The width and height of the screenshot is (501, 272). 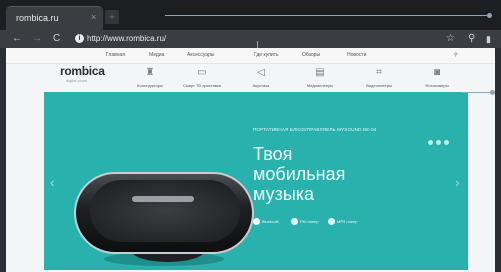 What do you see at coordinates (266, 55) in the screenshot?
I see `nav-link: Где купить` at bounding box center [266, 55].